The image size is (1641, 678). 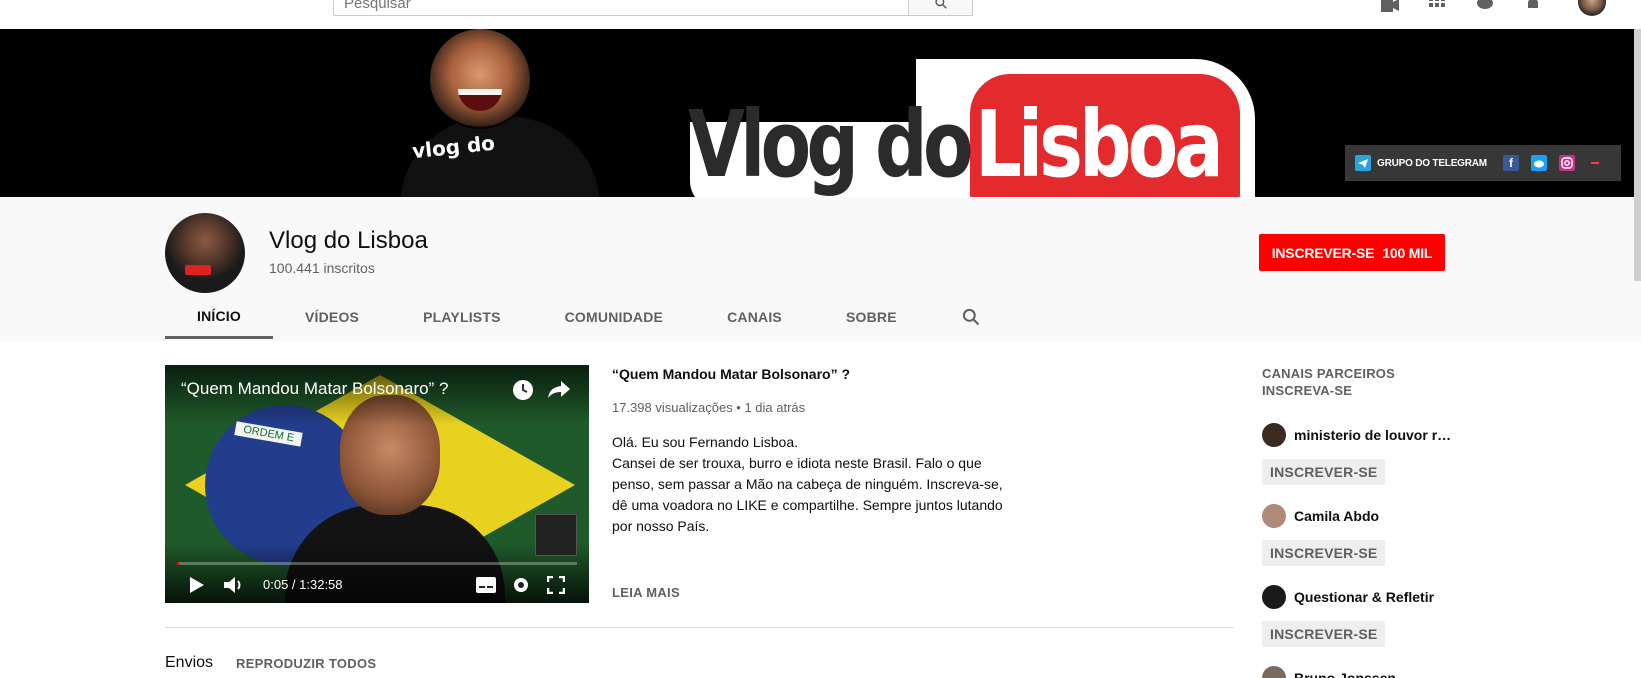 I want to click on partner-channel: ministerio de louvor rai... INSCREVER-SE, so click(x=1372, y=454).